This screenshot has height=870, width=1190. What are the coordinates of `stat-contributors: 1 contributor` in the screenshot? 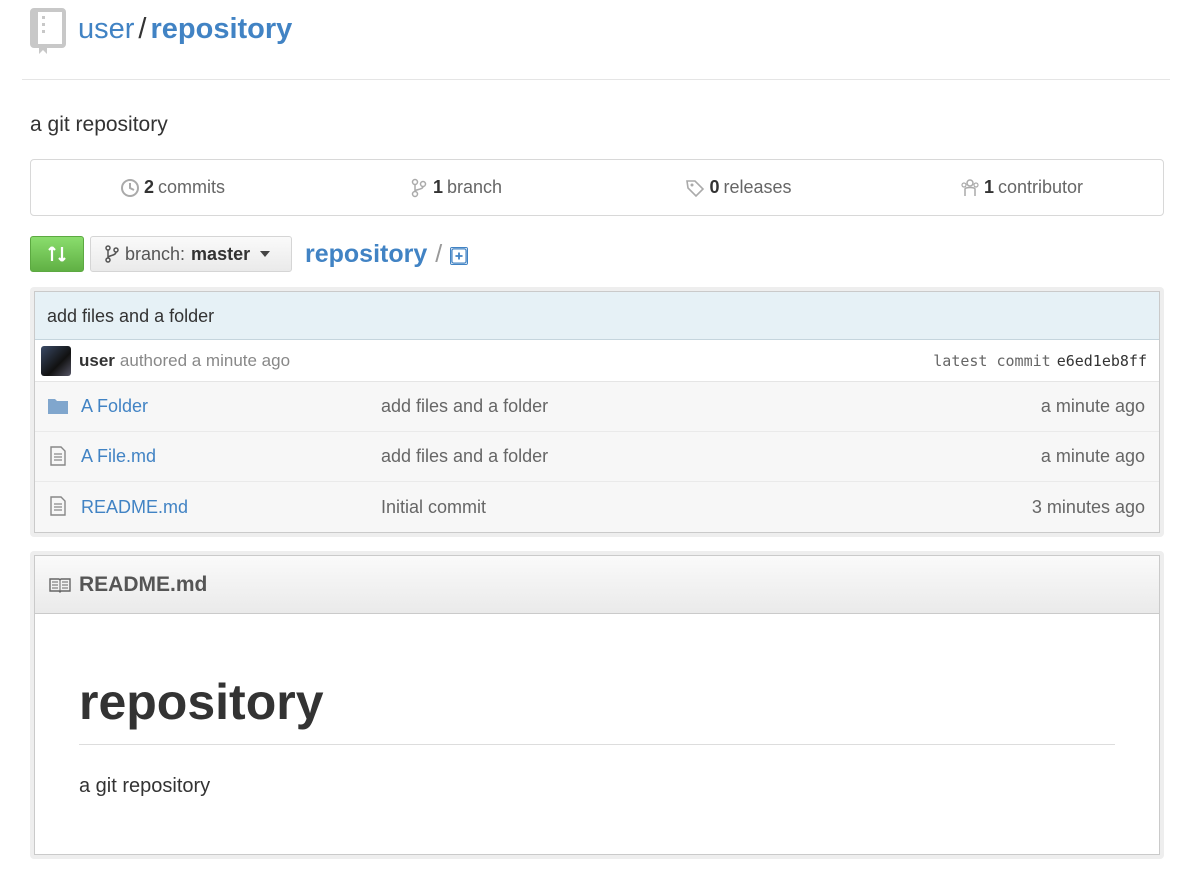 It's located at (1021, 187).